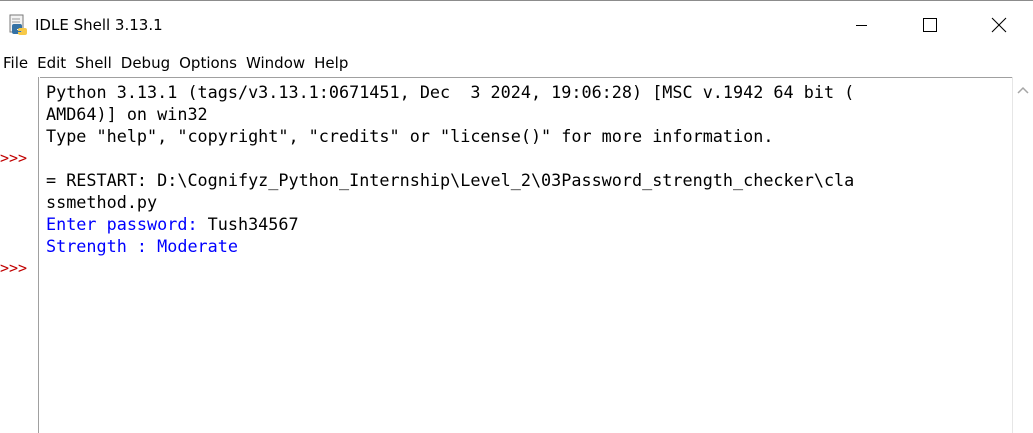 This screenshot has width=1033, height=433. I want to click on window-title: IDLE Shell 3.13.1, so click(99, 25).